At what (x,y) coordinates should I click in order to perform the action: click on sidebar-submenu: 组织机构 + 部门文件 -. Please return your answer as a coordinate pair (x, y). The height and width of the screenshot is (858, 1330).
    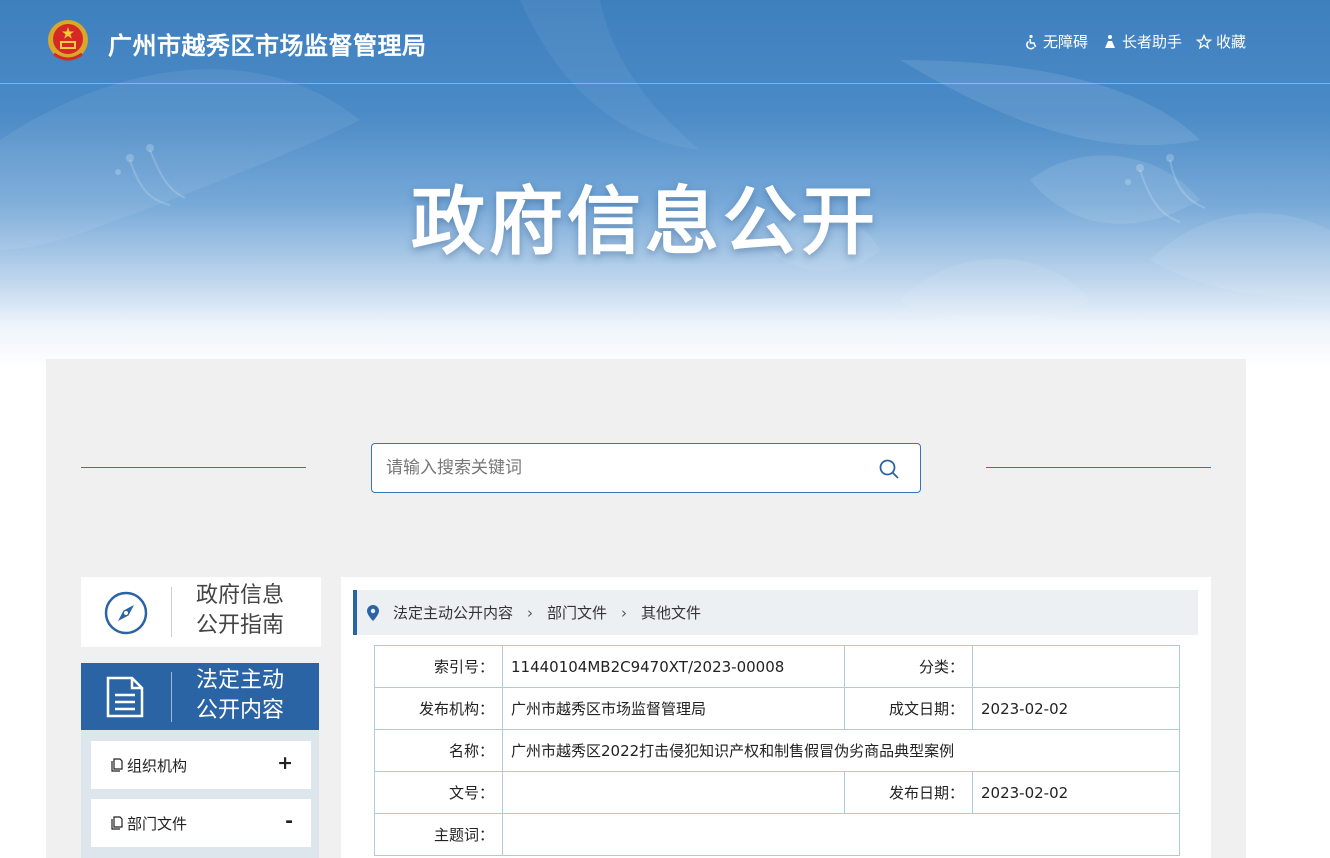
    Looking at the image, I should click on (200, 794).